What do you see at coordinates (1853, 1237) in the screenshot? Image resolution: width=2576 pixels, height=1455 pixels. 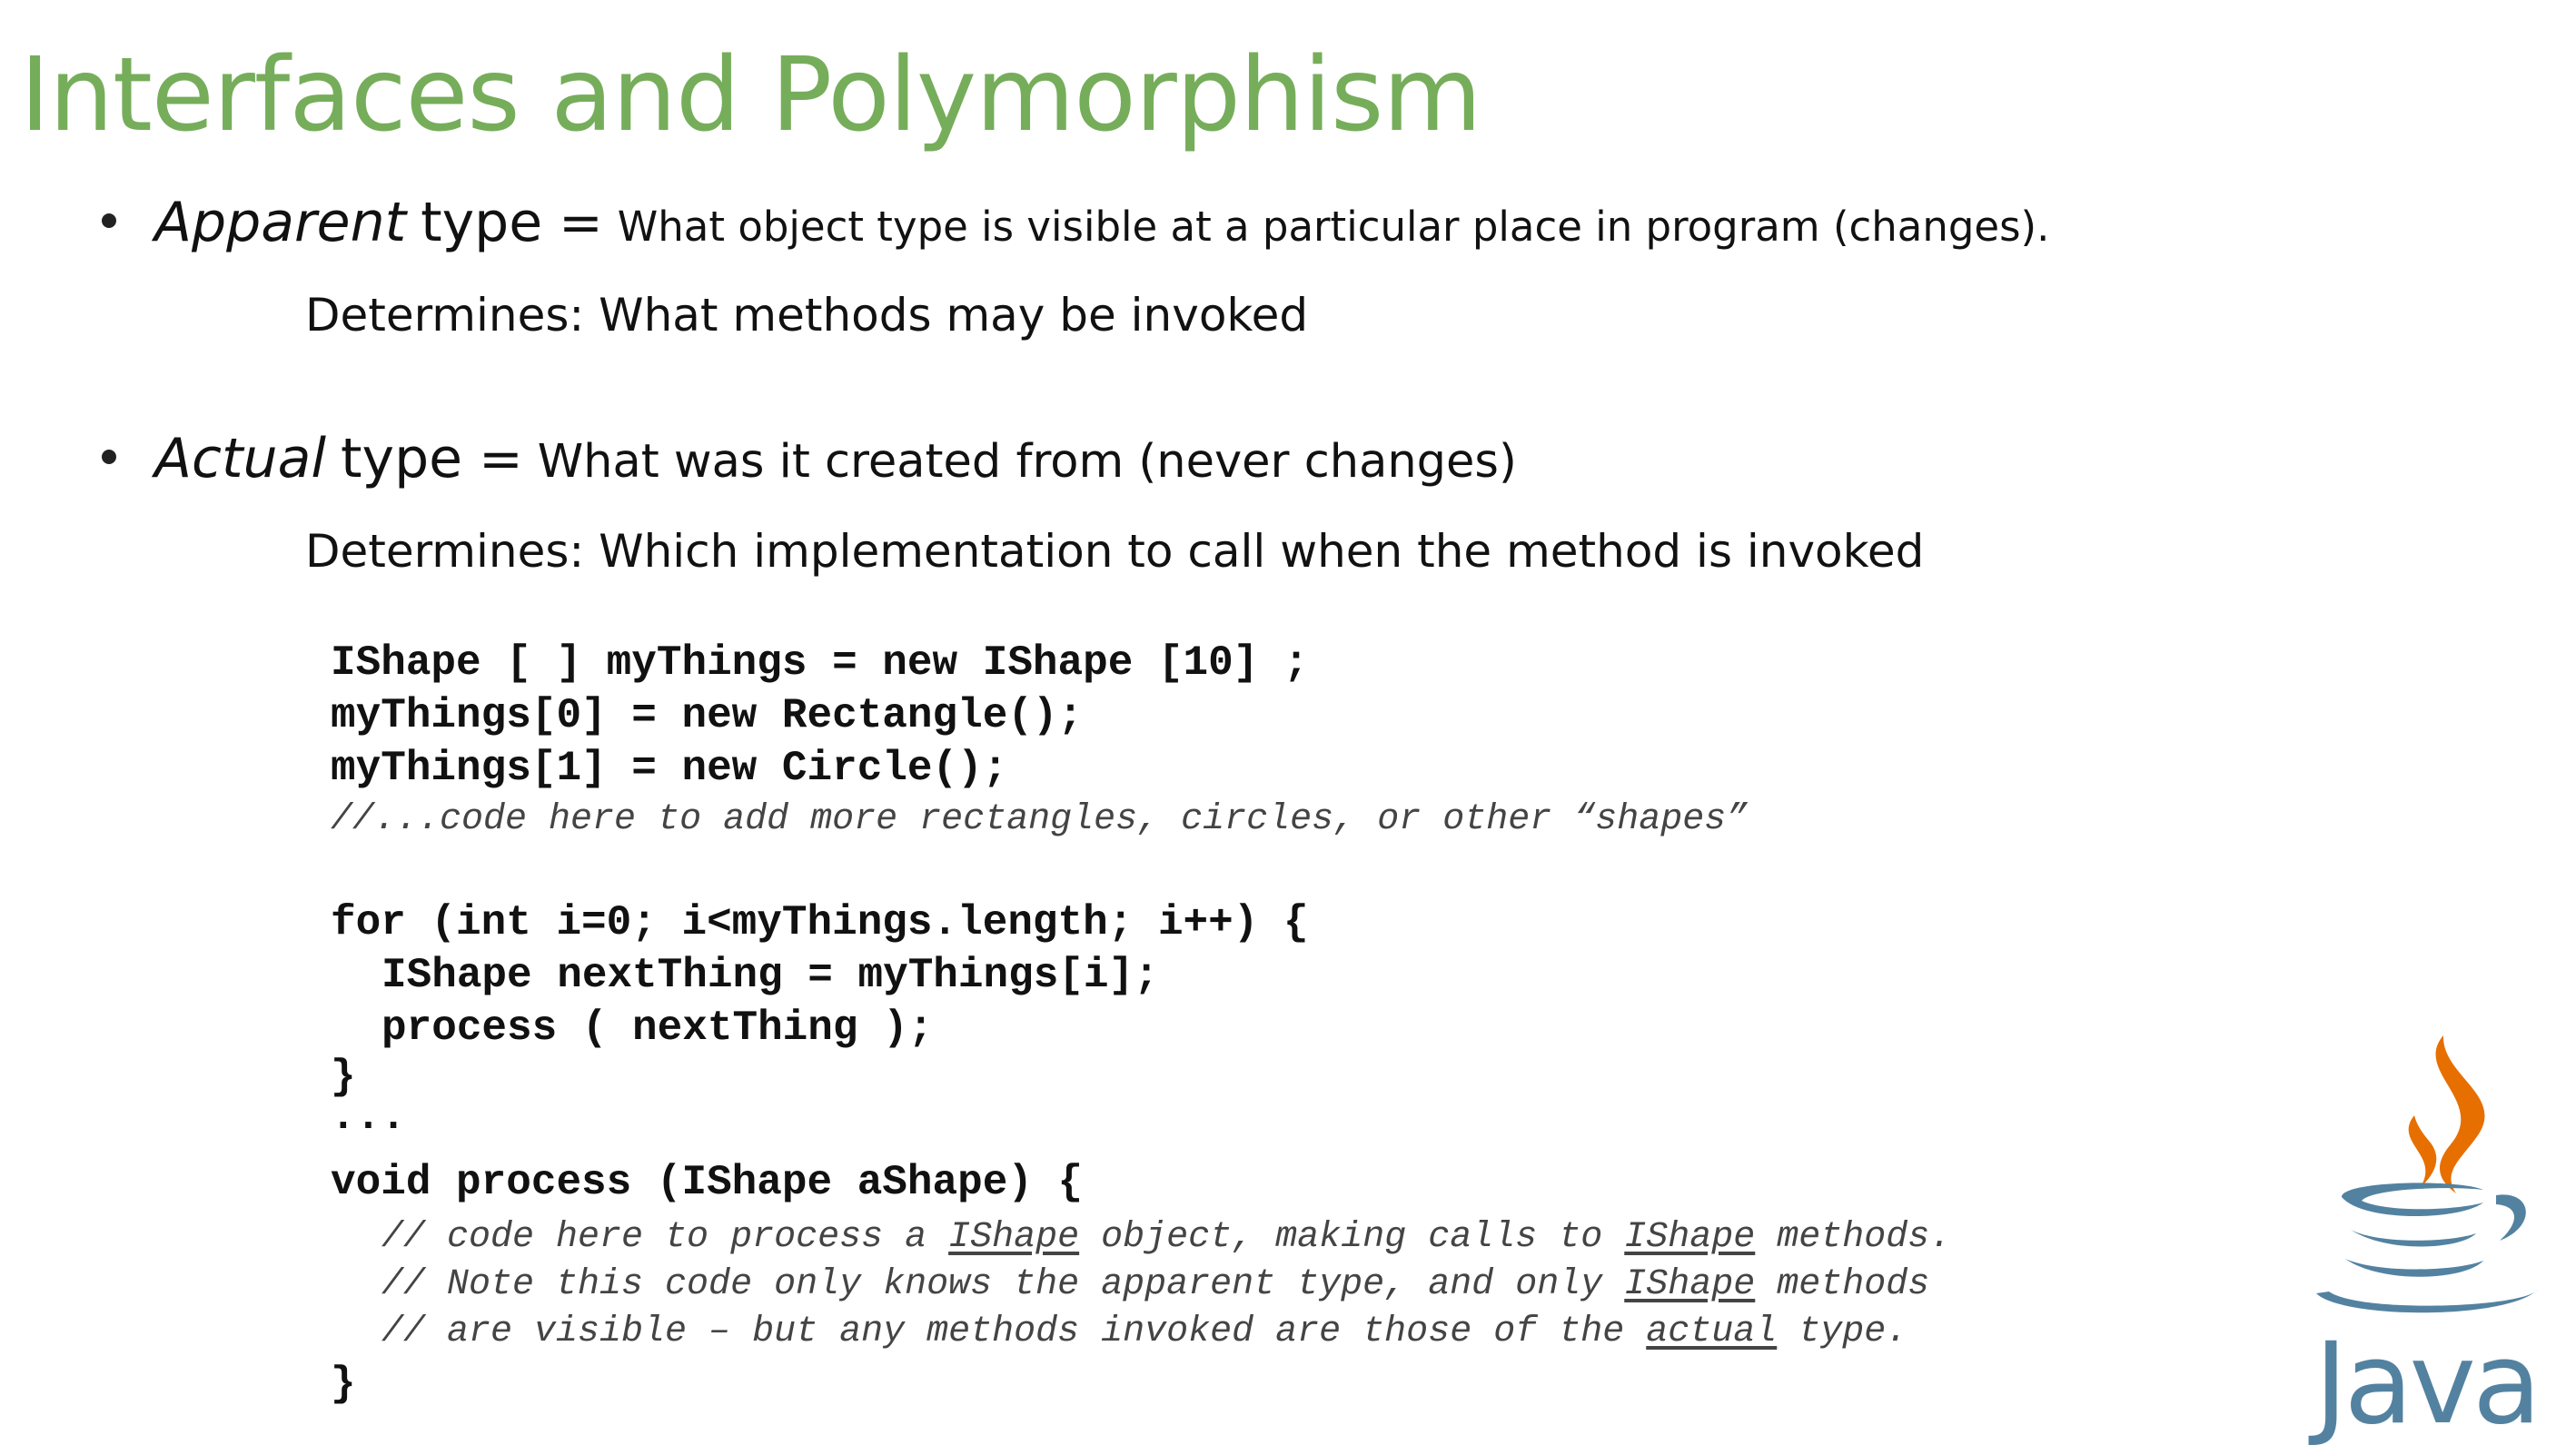 I see `comment-text: methods.` at bounding box center [1853, 1237].